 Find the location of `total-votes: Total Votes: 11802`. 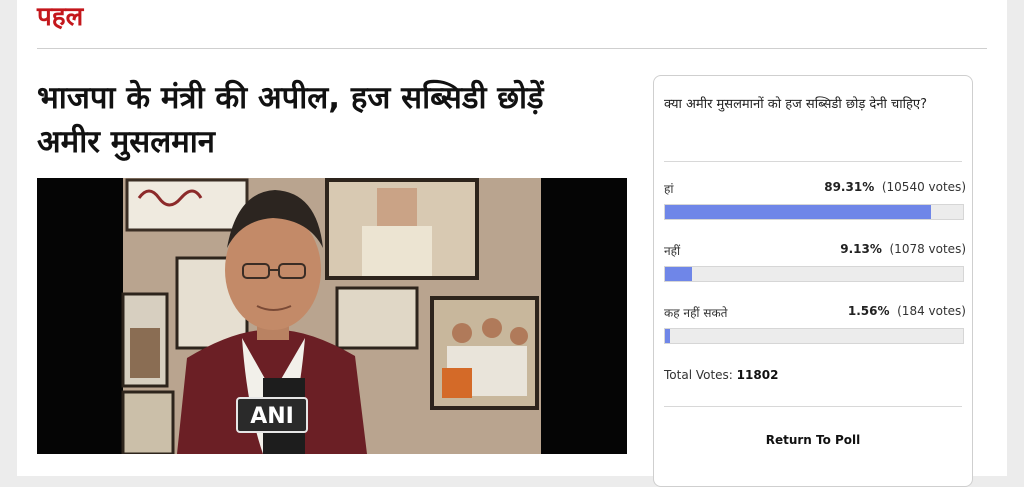

total-votes: Total Votes: 11802 is located at coordinates (721, 375).